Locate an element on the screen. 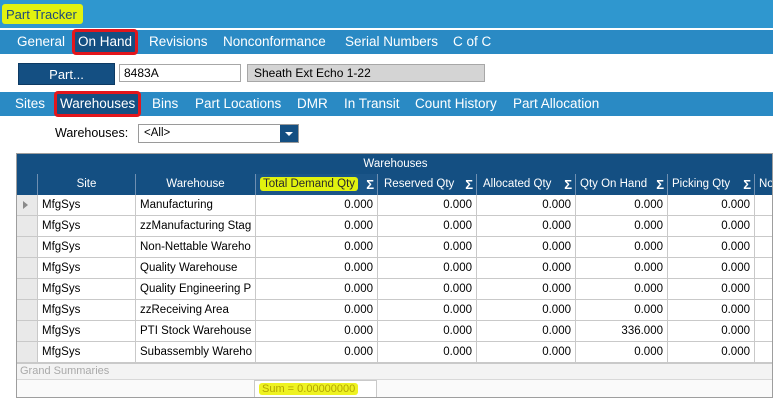 The width and height of the screenshot is (773, 407). column-header-no: No is located at coordinates (763, 184).